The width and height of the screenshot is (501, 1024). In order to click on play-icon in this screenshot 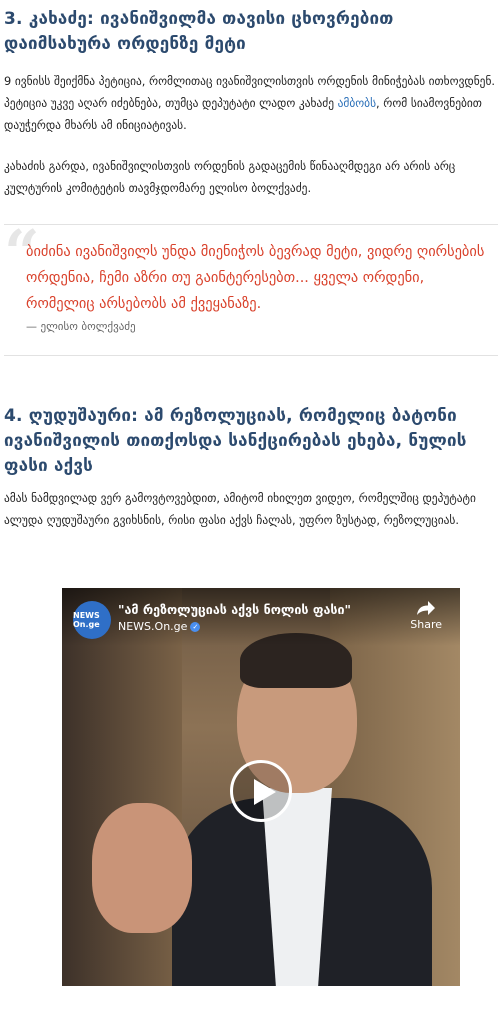, I will do `click(265, 792)`.